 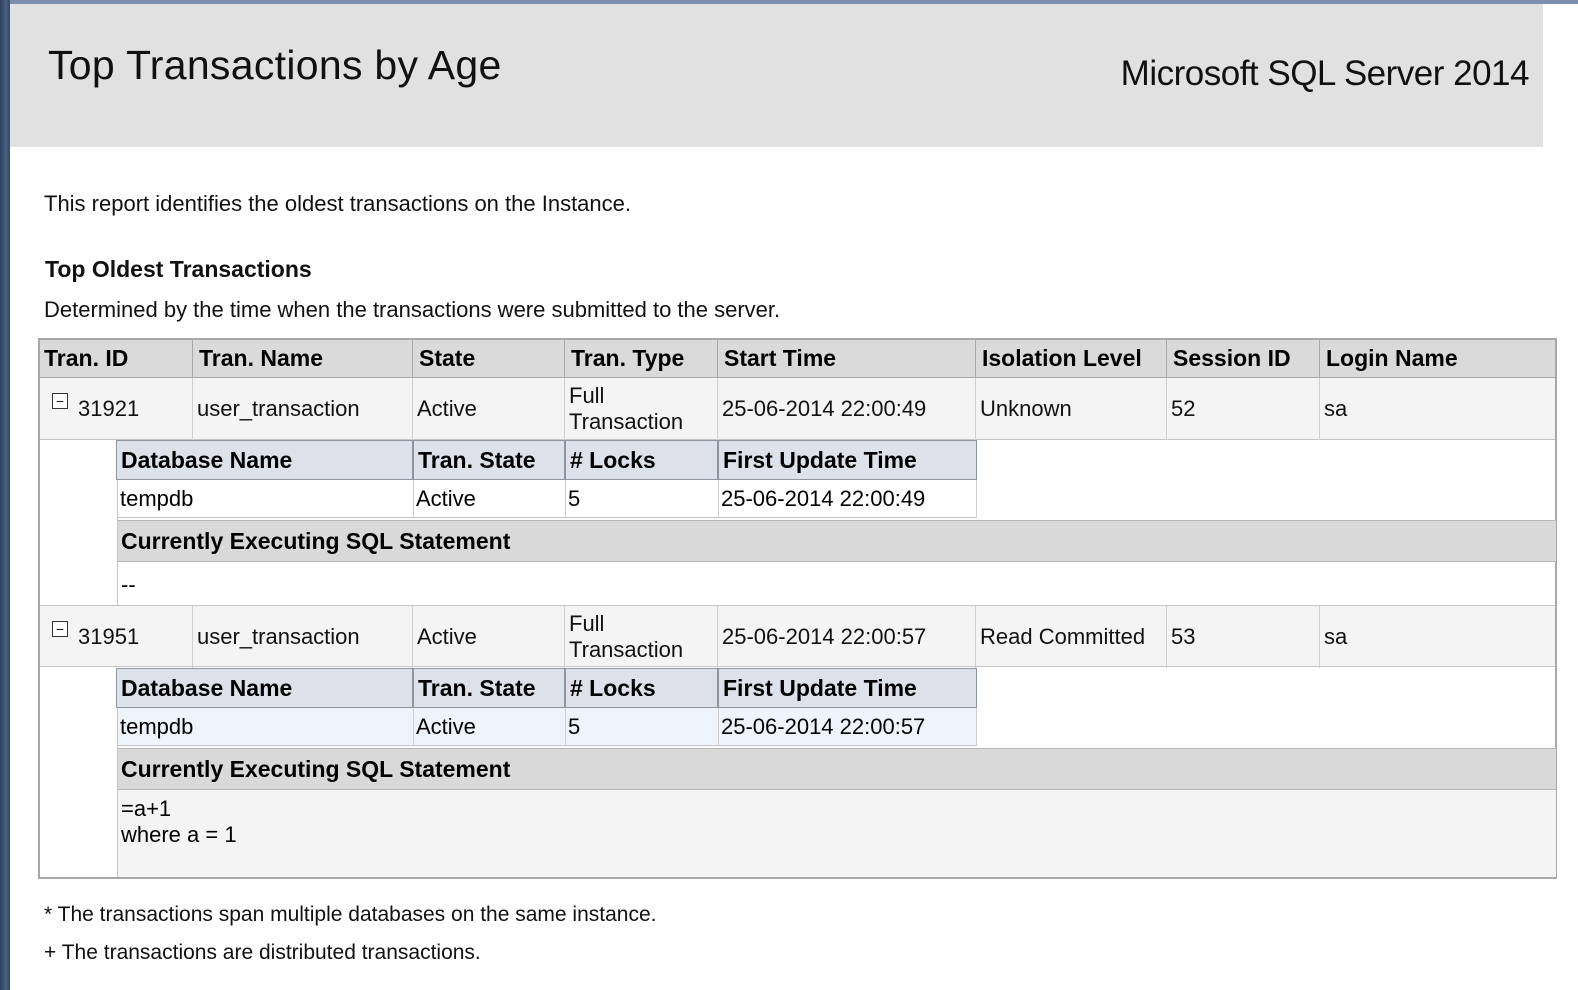 I want to click on first-update-time: 25-06-2014 22:00:57, so click(x=848, y=727).